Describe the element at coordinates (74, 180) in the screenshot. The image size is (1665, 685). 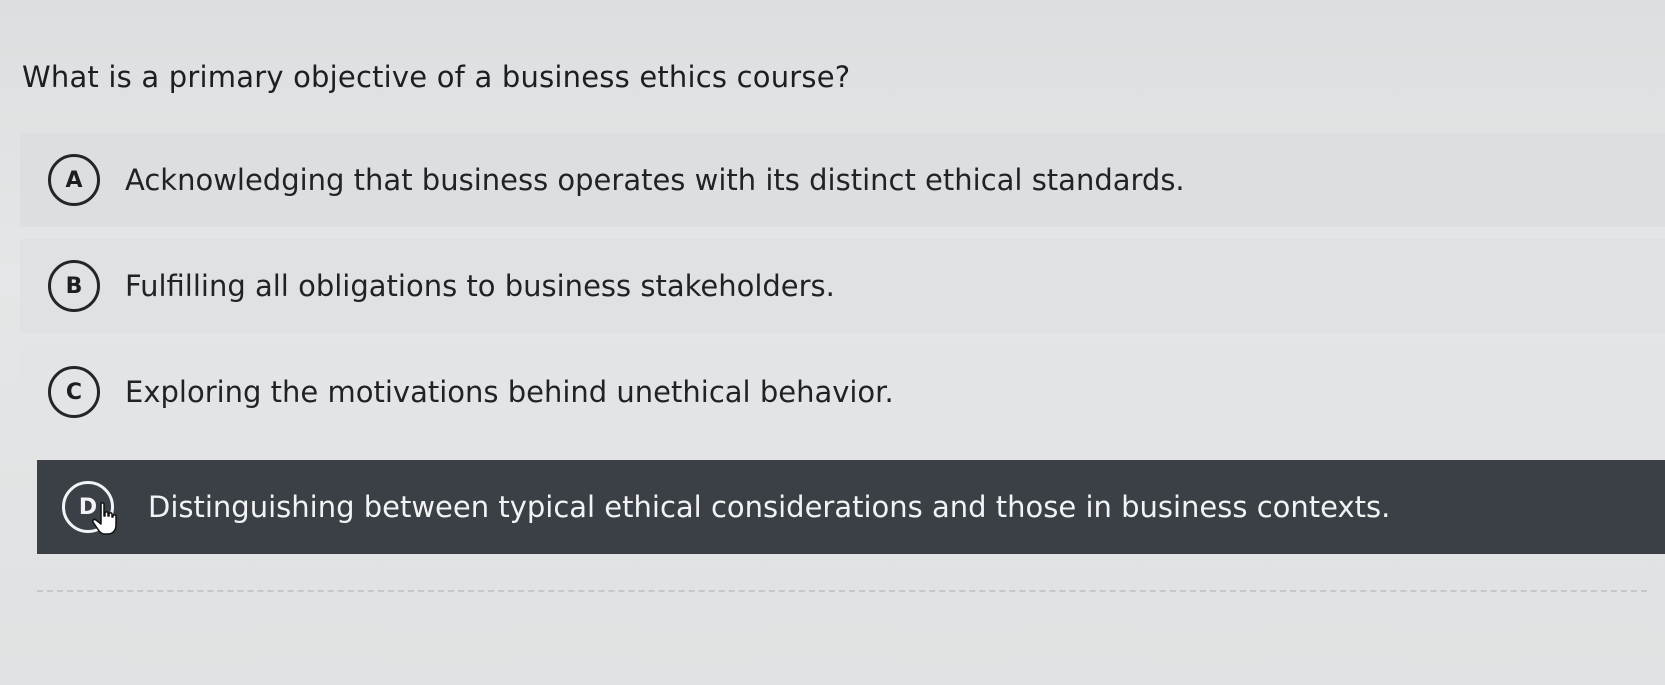
I see `option-a-letter: A` at that location.